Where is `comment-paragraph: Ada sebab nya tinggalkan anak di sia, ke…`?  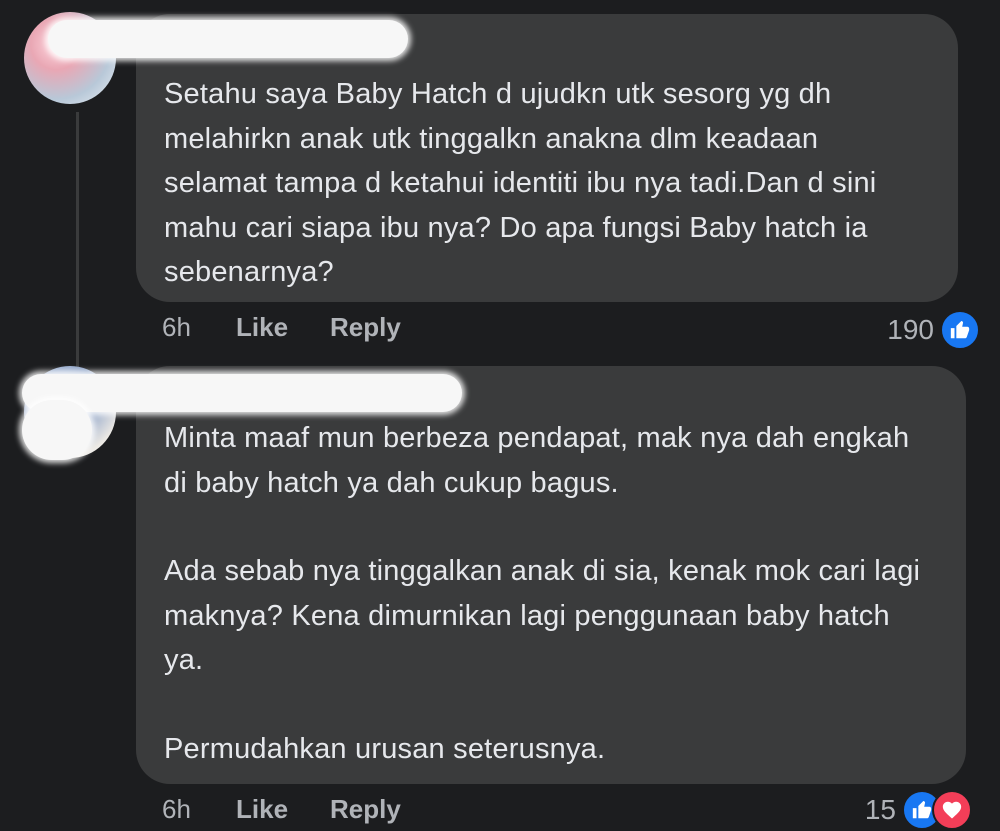 comment-paragraph: Ada sebab nya tinggalkan anak di sia, ke… is located at coordinates (542, 615).